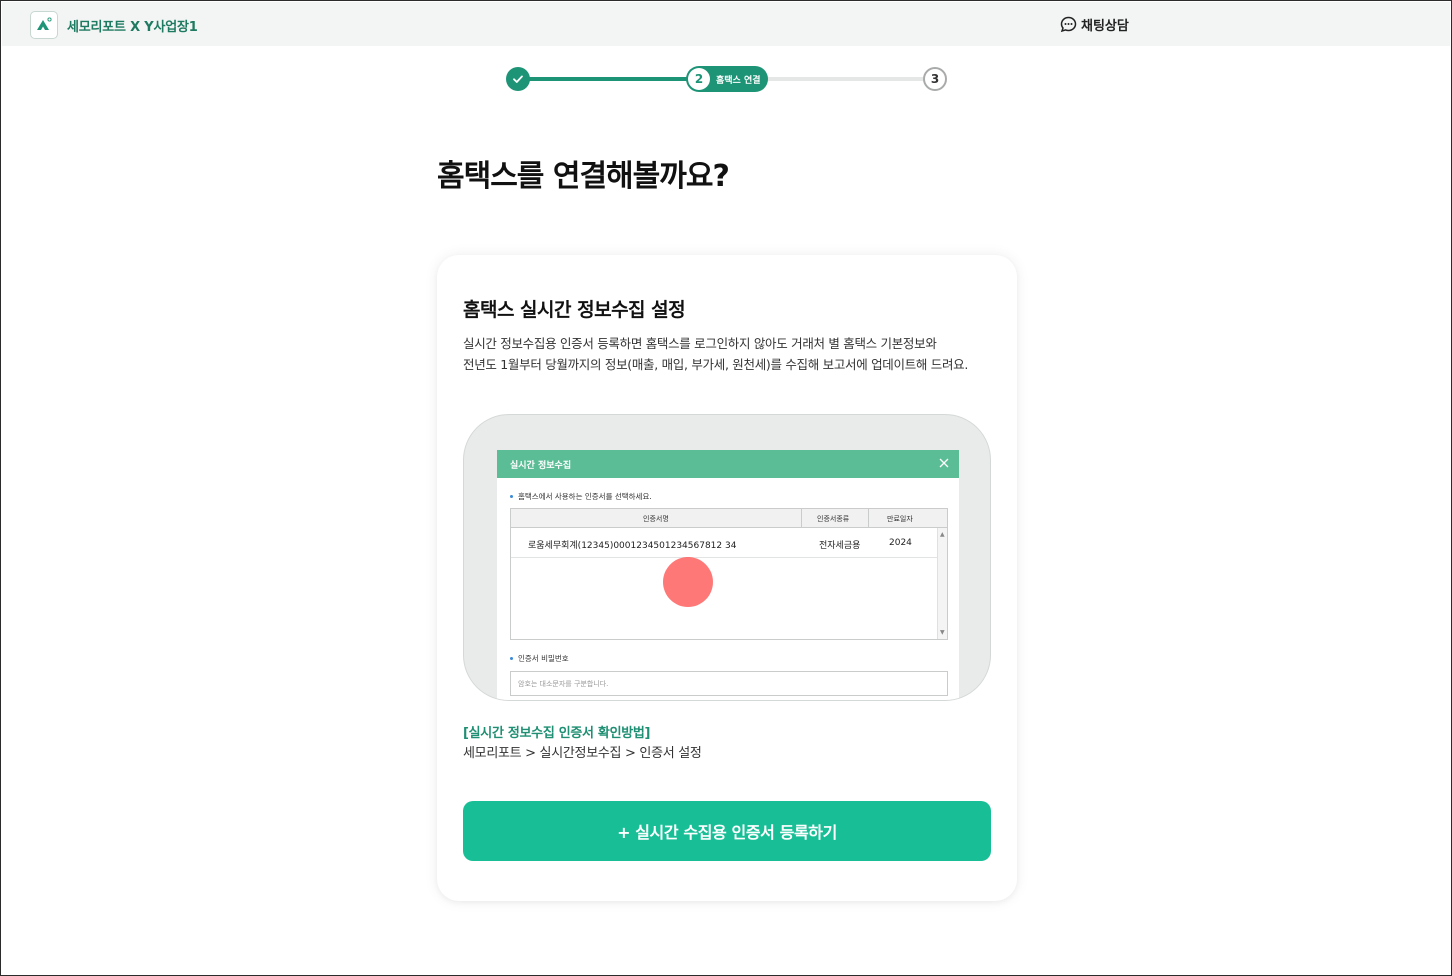 The height and width of the screenshot is (976, 1452). What do you see at coordinates (574, 310) in the screenshot?
I see `card-title: 홈택스 실시간 정보수집 설정` at bounding box center [574, 310].